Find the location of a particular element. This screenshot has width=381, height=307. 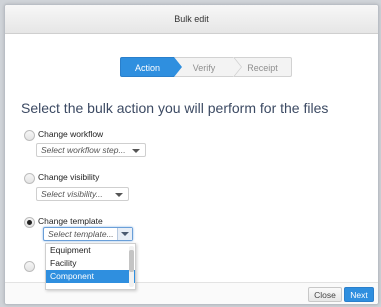

dropdown-scrollbar is located at coordinates (131, 266).